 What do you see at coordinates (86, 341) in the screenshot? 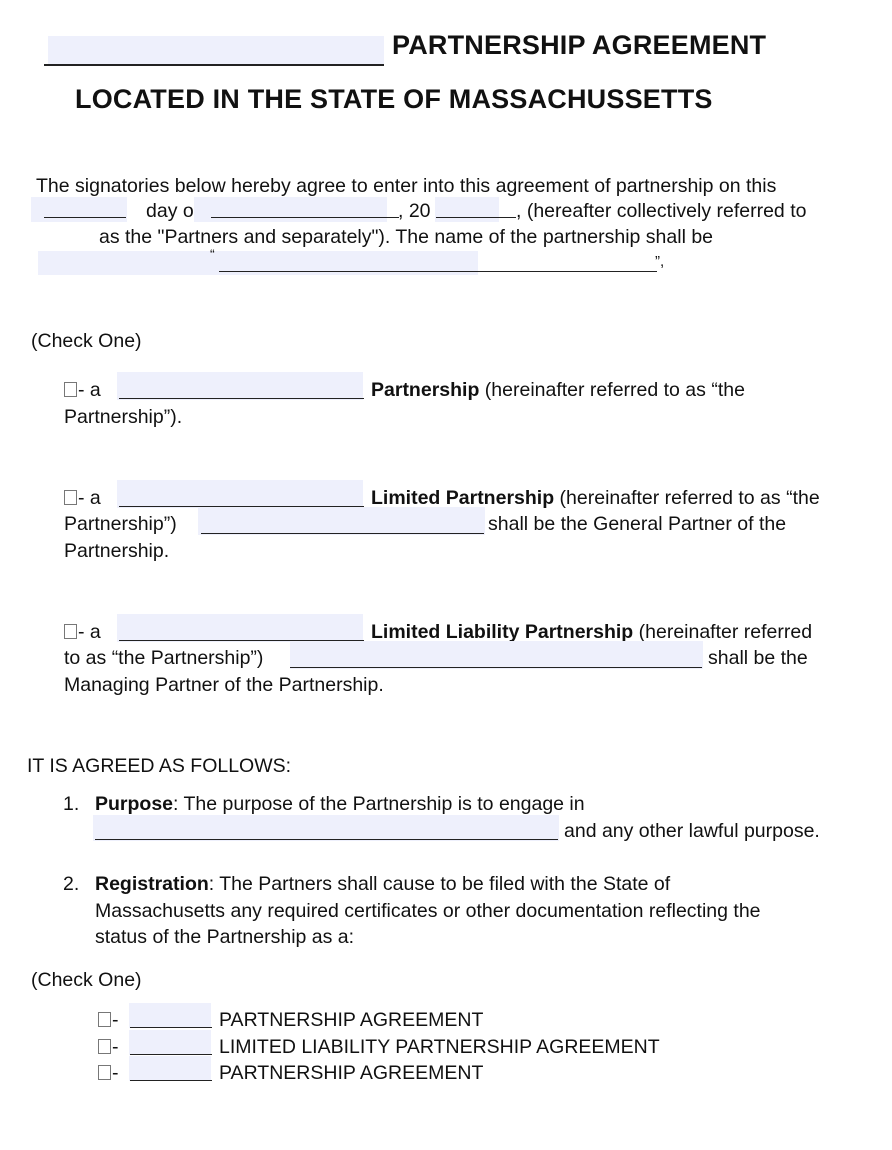
I see `check-one-label: (Check One)` at bounding box center [86, 341].